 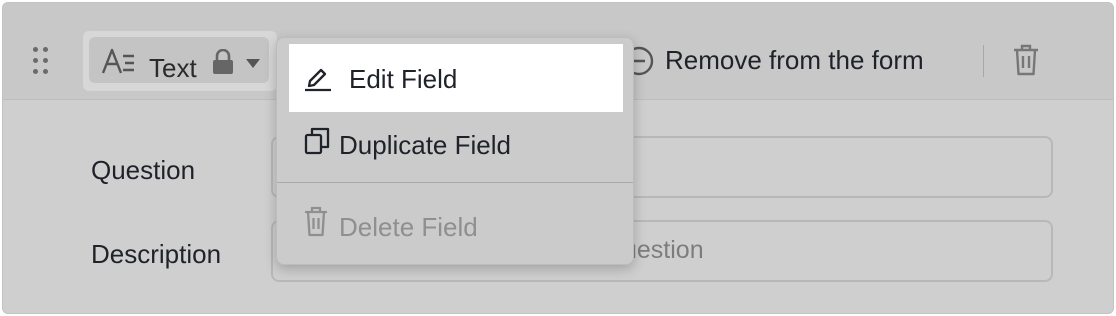 I want to click on text-type-icon, so click(x=117, y=61).